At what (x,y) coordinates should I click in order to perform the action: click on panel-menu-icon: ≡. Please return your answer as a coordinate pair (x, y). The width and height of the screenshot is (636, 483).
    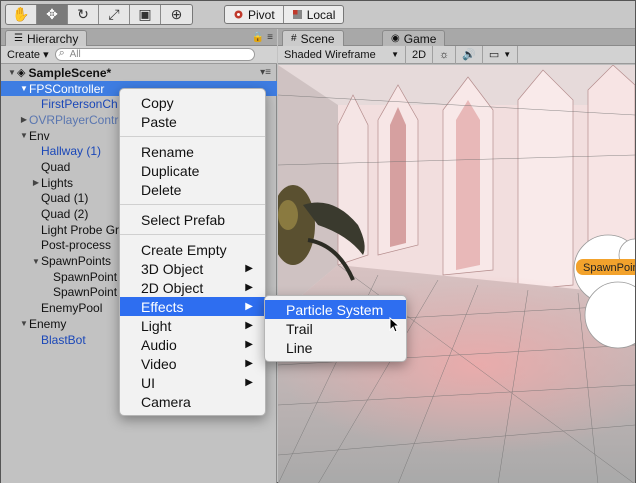
    Looking at the image, I should click on (270, 37).